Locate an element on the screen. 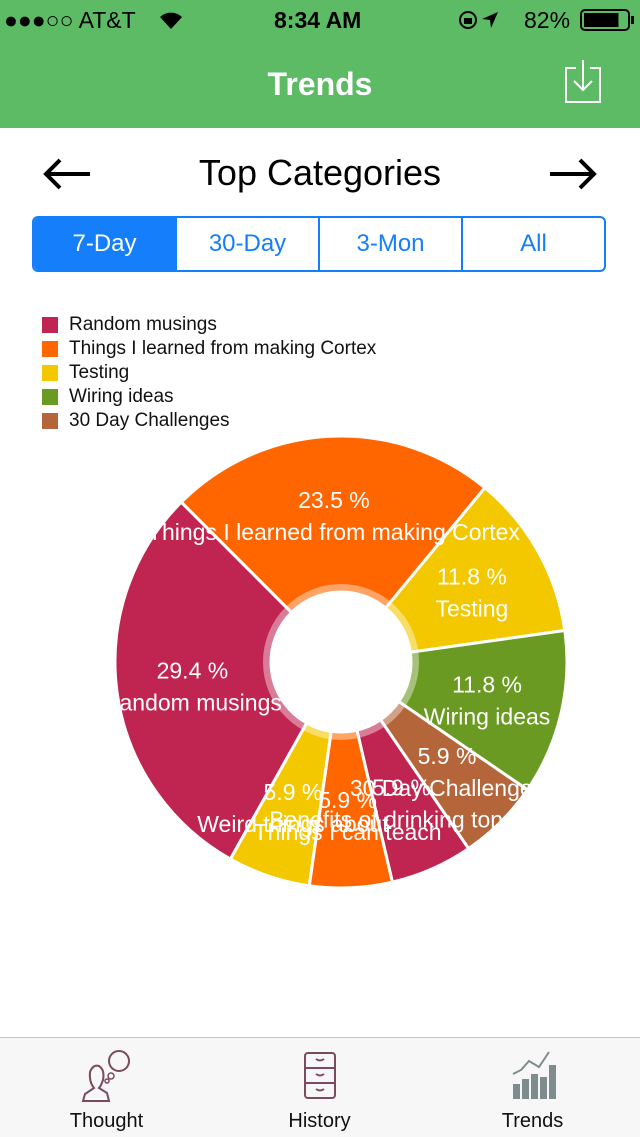  slice-name-label: Things I learned from making Cortex is located at coordinates (334, 532).